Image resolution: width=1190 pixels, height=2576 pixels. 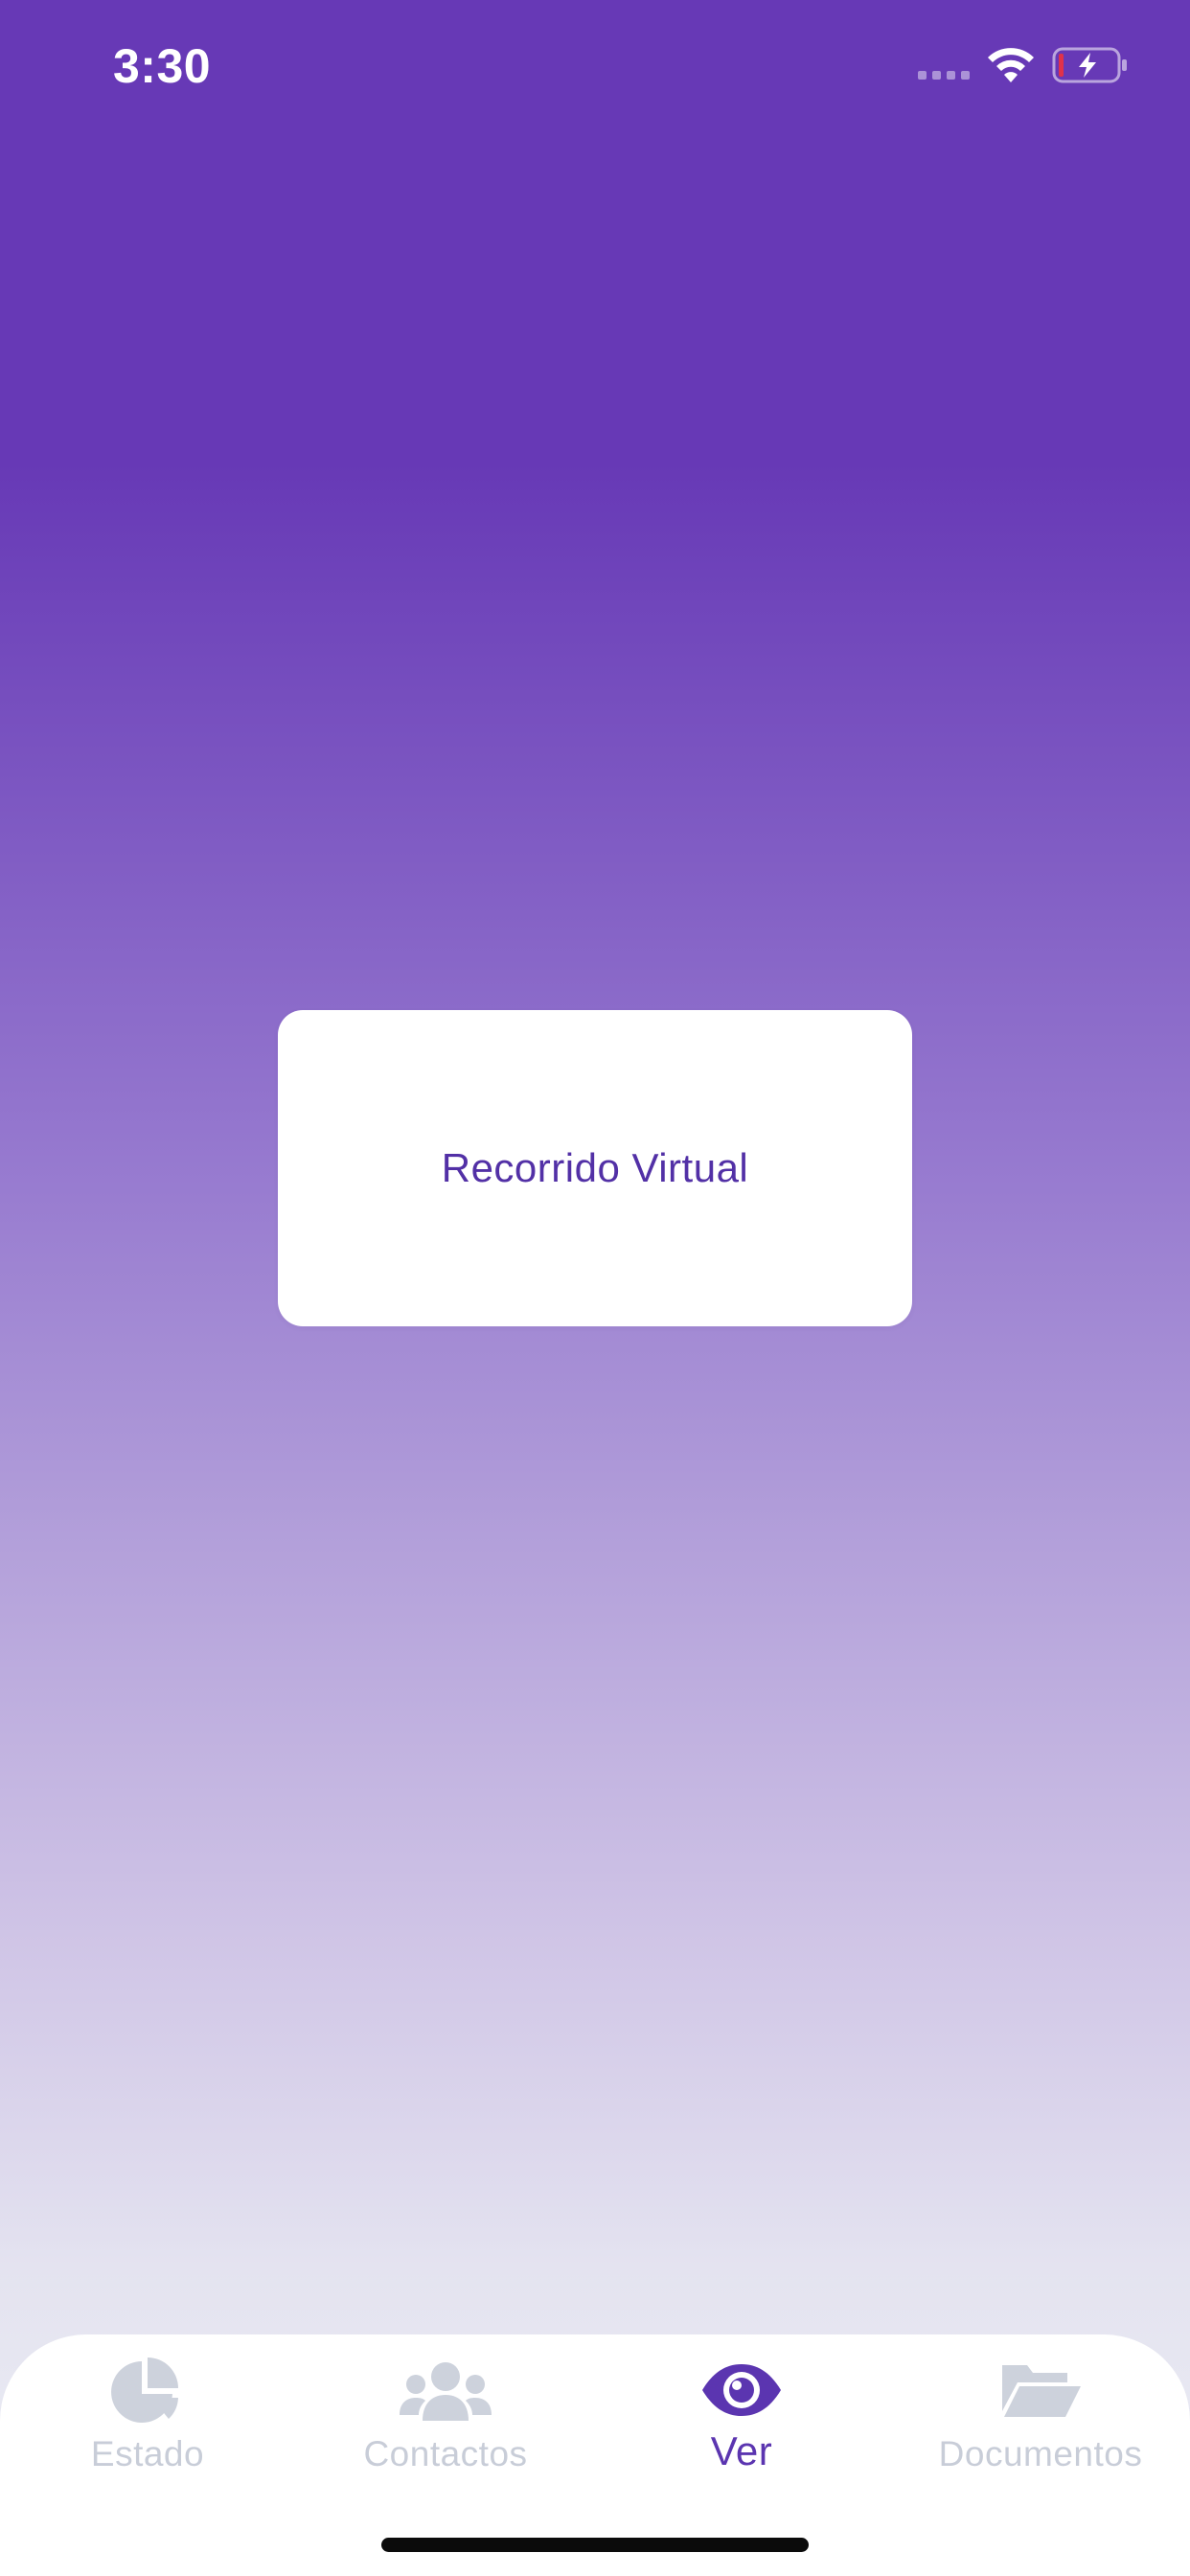 I want to click on virtual-tour-label: Recorrido Virtual, so click(x=595, y=1167).